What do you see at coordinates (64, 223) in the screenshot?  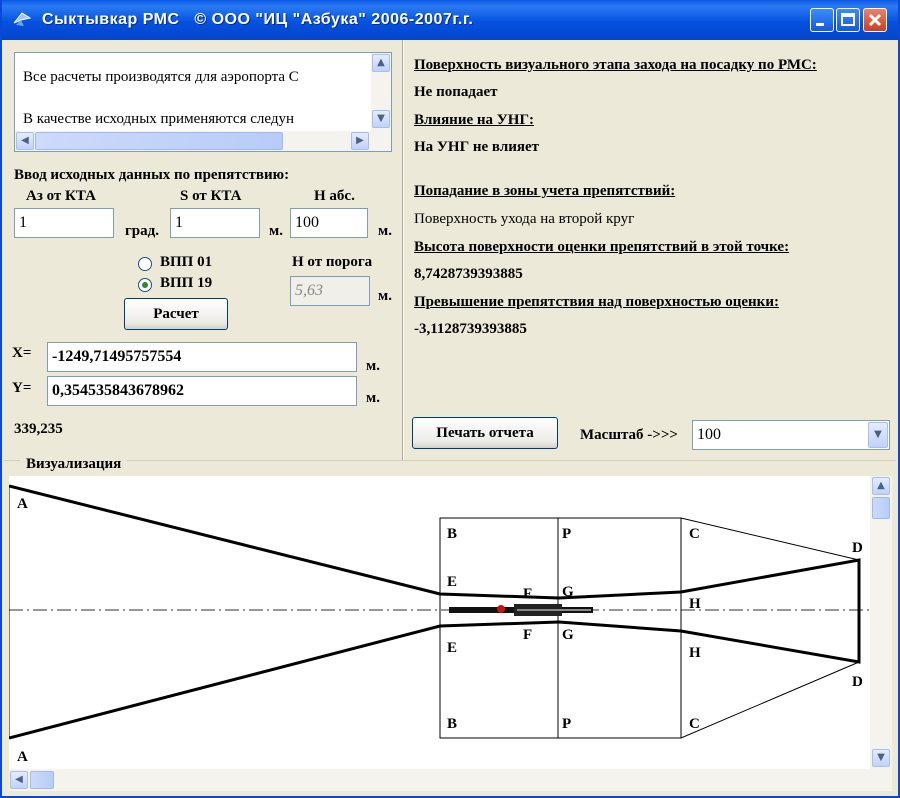 I see `az-input: 1` at bounding box center [64, 223].